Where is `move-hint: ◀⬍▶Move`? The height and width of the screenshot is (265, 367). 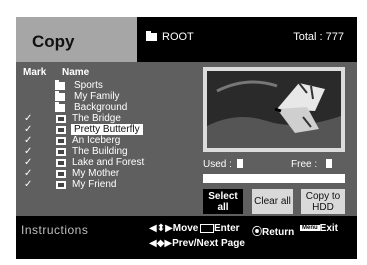
move-hint: ◀⬍▶Move is located at coordinates (173, 228).